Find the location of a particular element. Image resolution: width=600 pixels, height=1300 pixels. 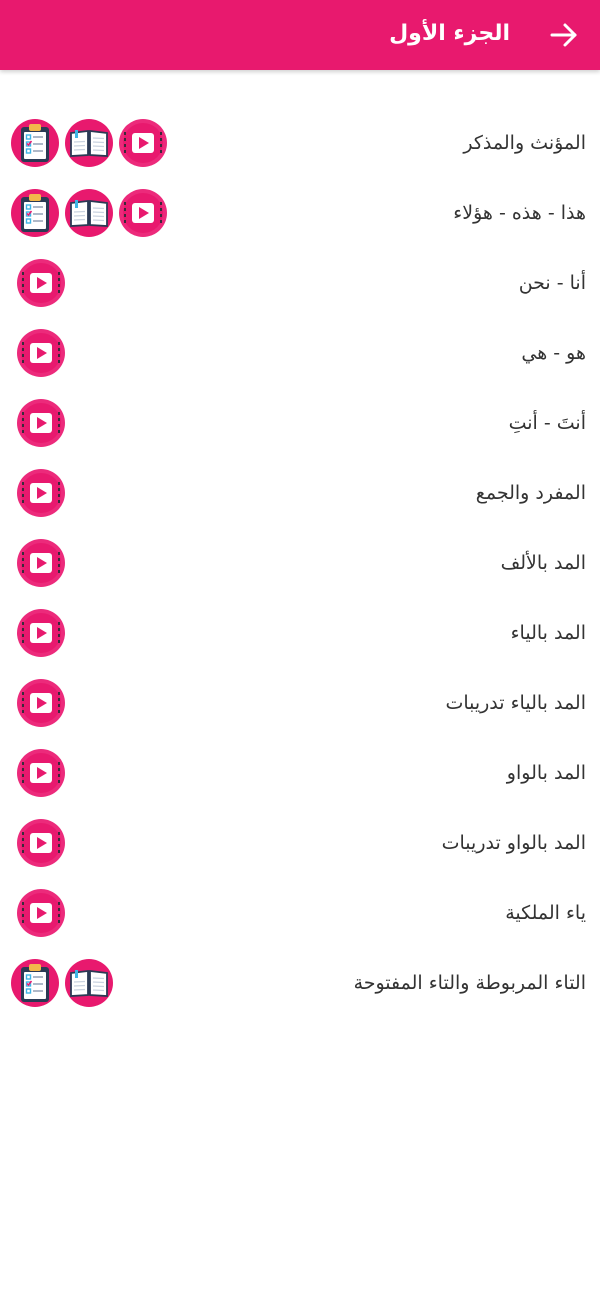

lesson-title: ياء الملكية is located at coordinates (545, 913).